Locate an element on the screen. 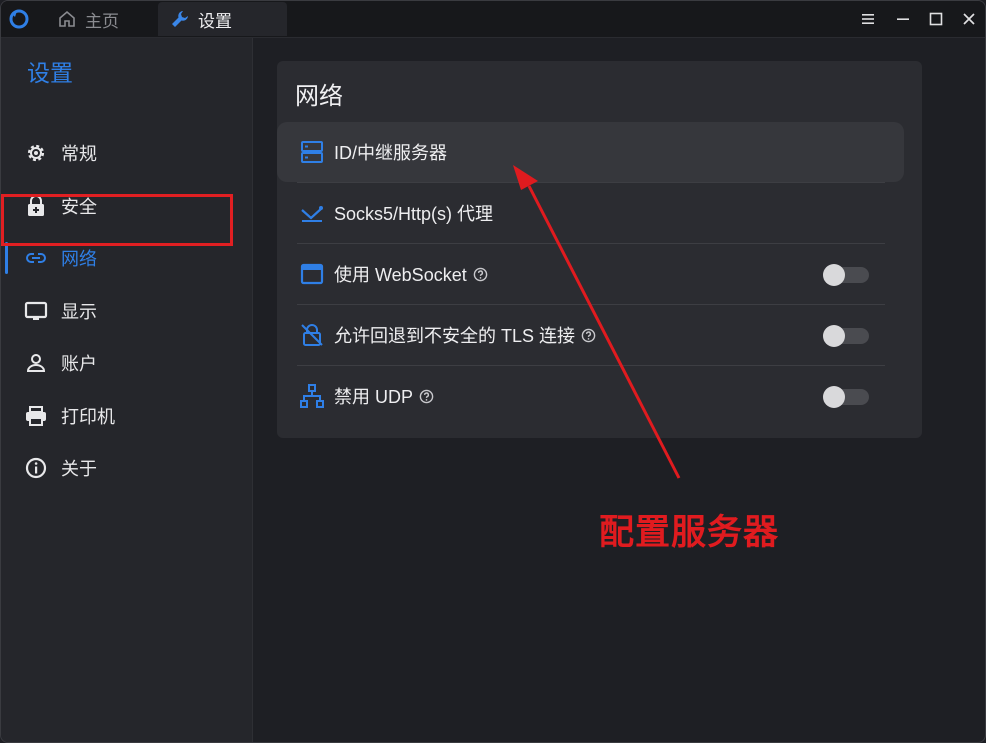 The width and height of the screenshot is (986, 743). row-label-text: 使用 WebSocket is located at coordinates (400, 275).